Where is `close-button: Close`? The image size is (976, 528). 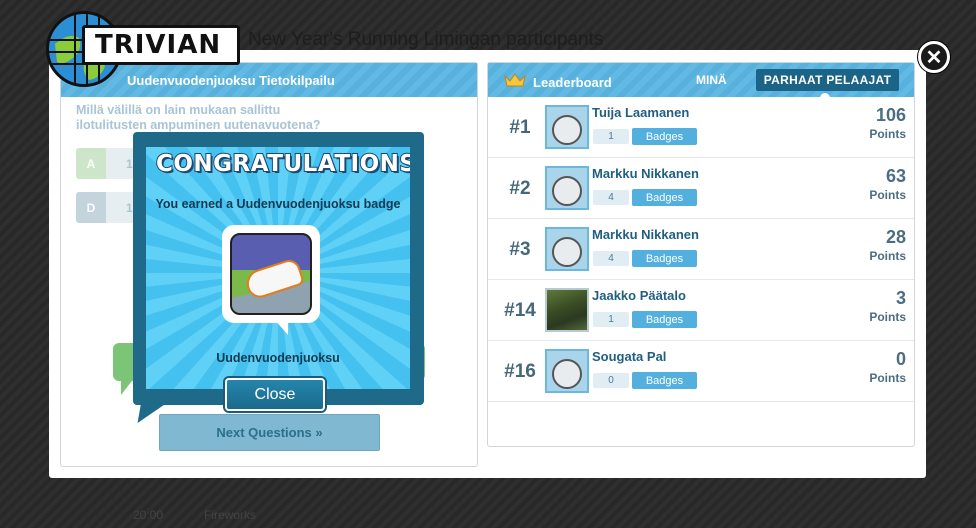
close-button: Close is located at coordinates (275, 394).